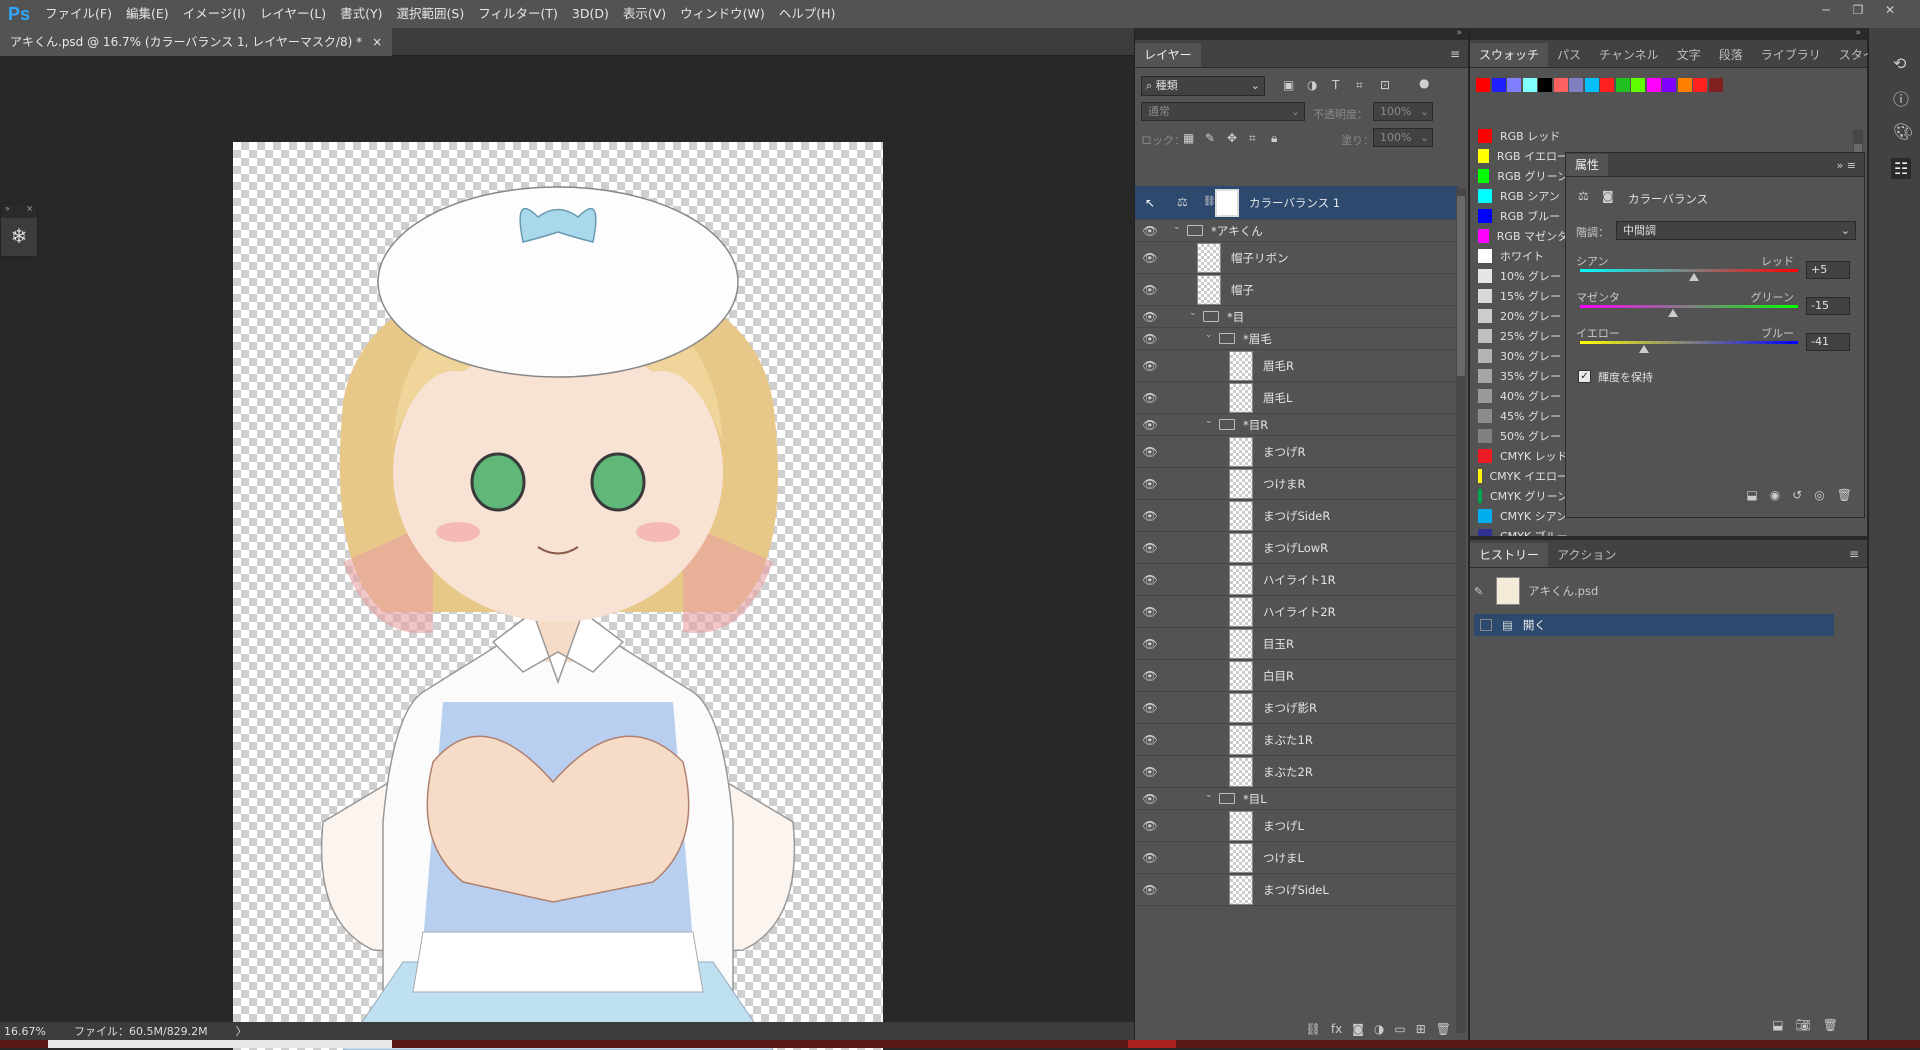 The height and width of the screenshot is (1050, 1920). Describe the element at coordinates (1296, 799) in the screenshot. I see `layer-row: 👁︎ ⌄ *目L` at that location.